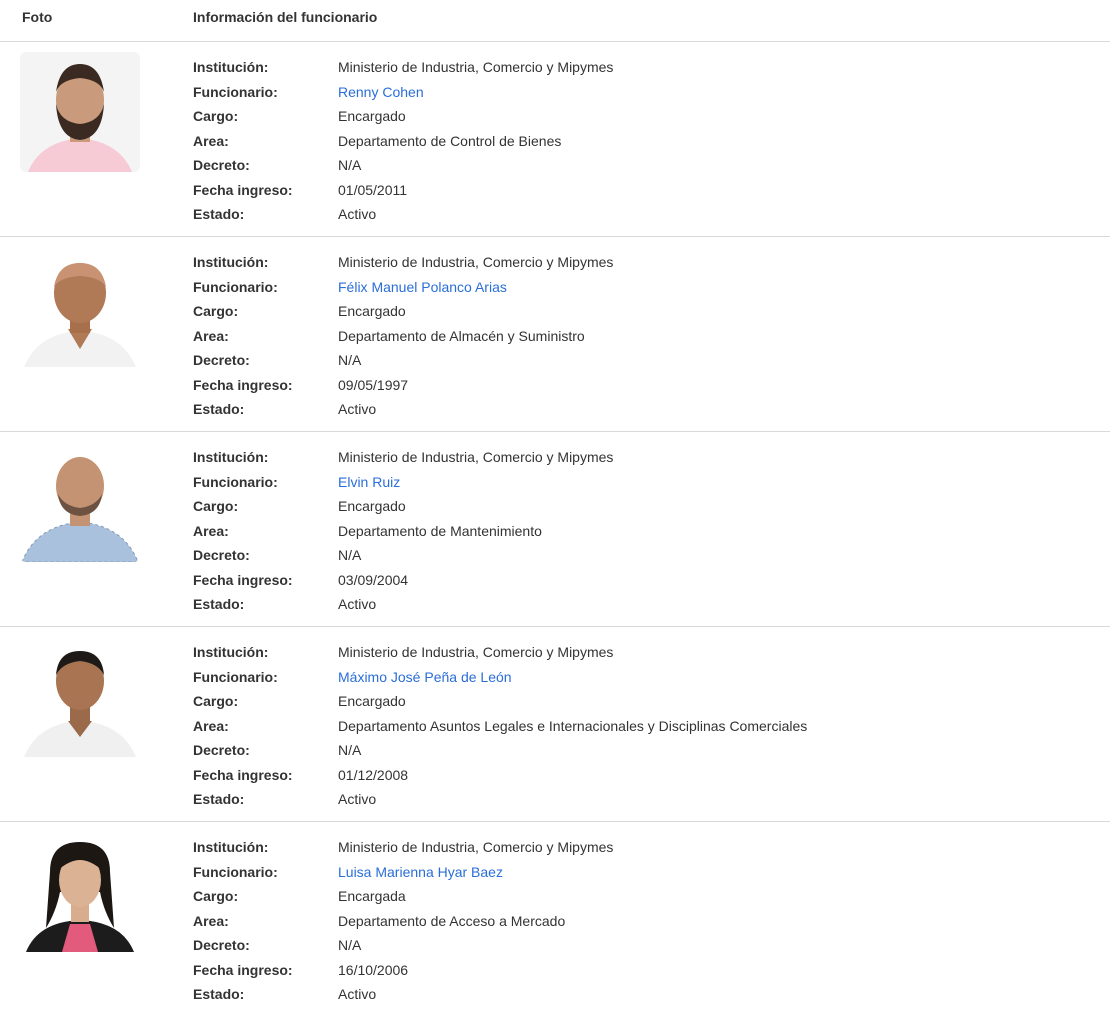 The image size is (1110, 1017). What do you see at coordinates (369, 482) in the screenshot?
I see `official-name-link: Elvin Ruiz` at bounding box center [369, 482].